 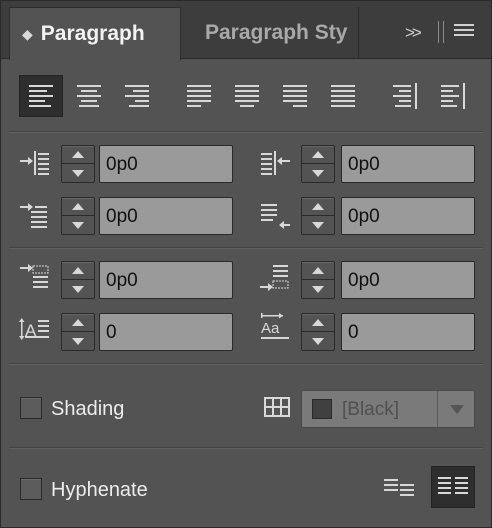 I want to click on justify-all-button, so click(x=343, y=96).